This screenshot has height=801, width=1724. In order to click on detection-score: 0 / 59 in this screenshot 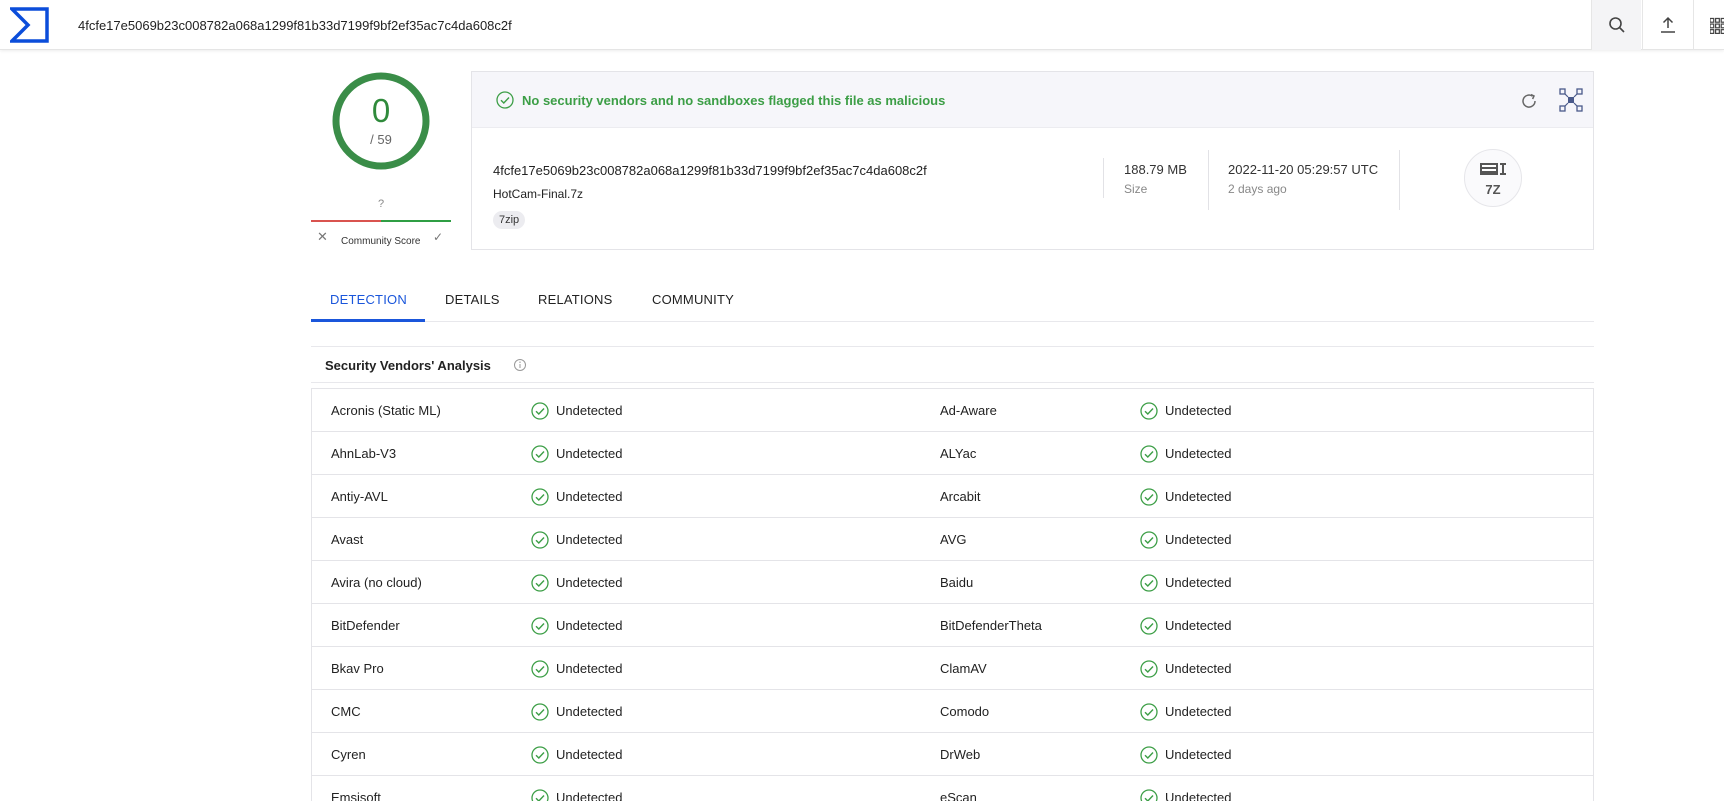, I will do `click(381, 121)`.